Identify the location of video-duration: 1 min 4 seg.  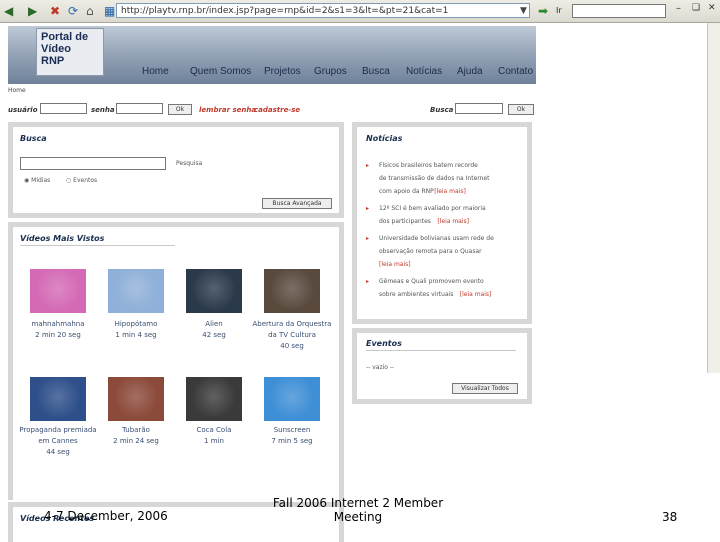
(136, 335).